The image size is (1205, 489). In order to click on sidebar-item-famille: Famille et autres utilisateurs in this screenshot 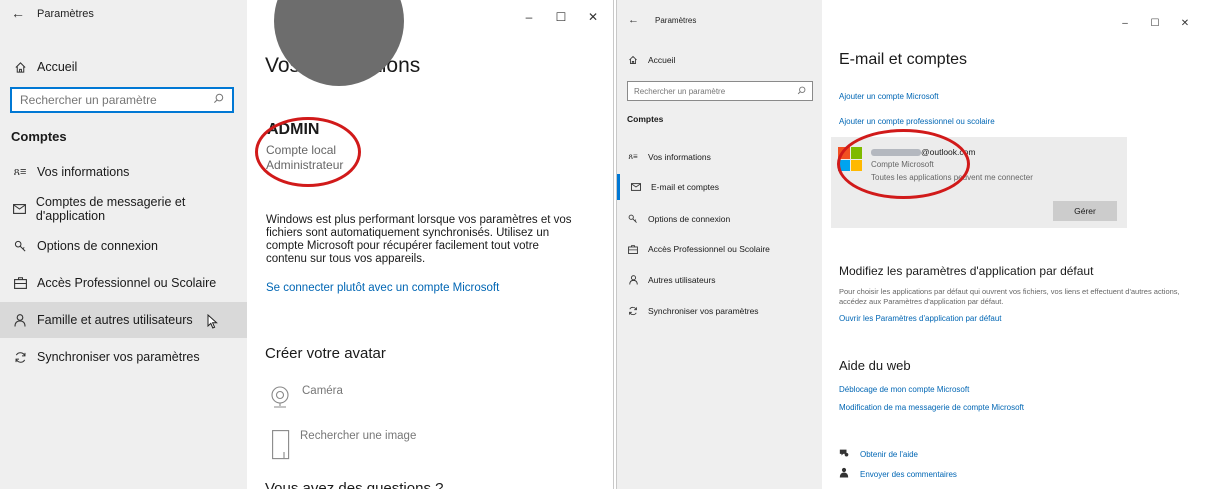, I will do `click(123, 320)`.